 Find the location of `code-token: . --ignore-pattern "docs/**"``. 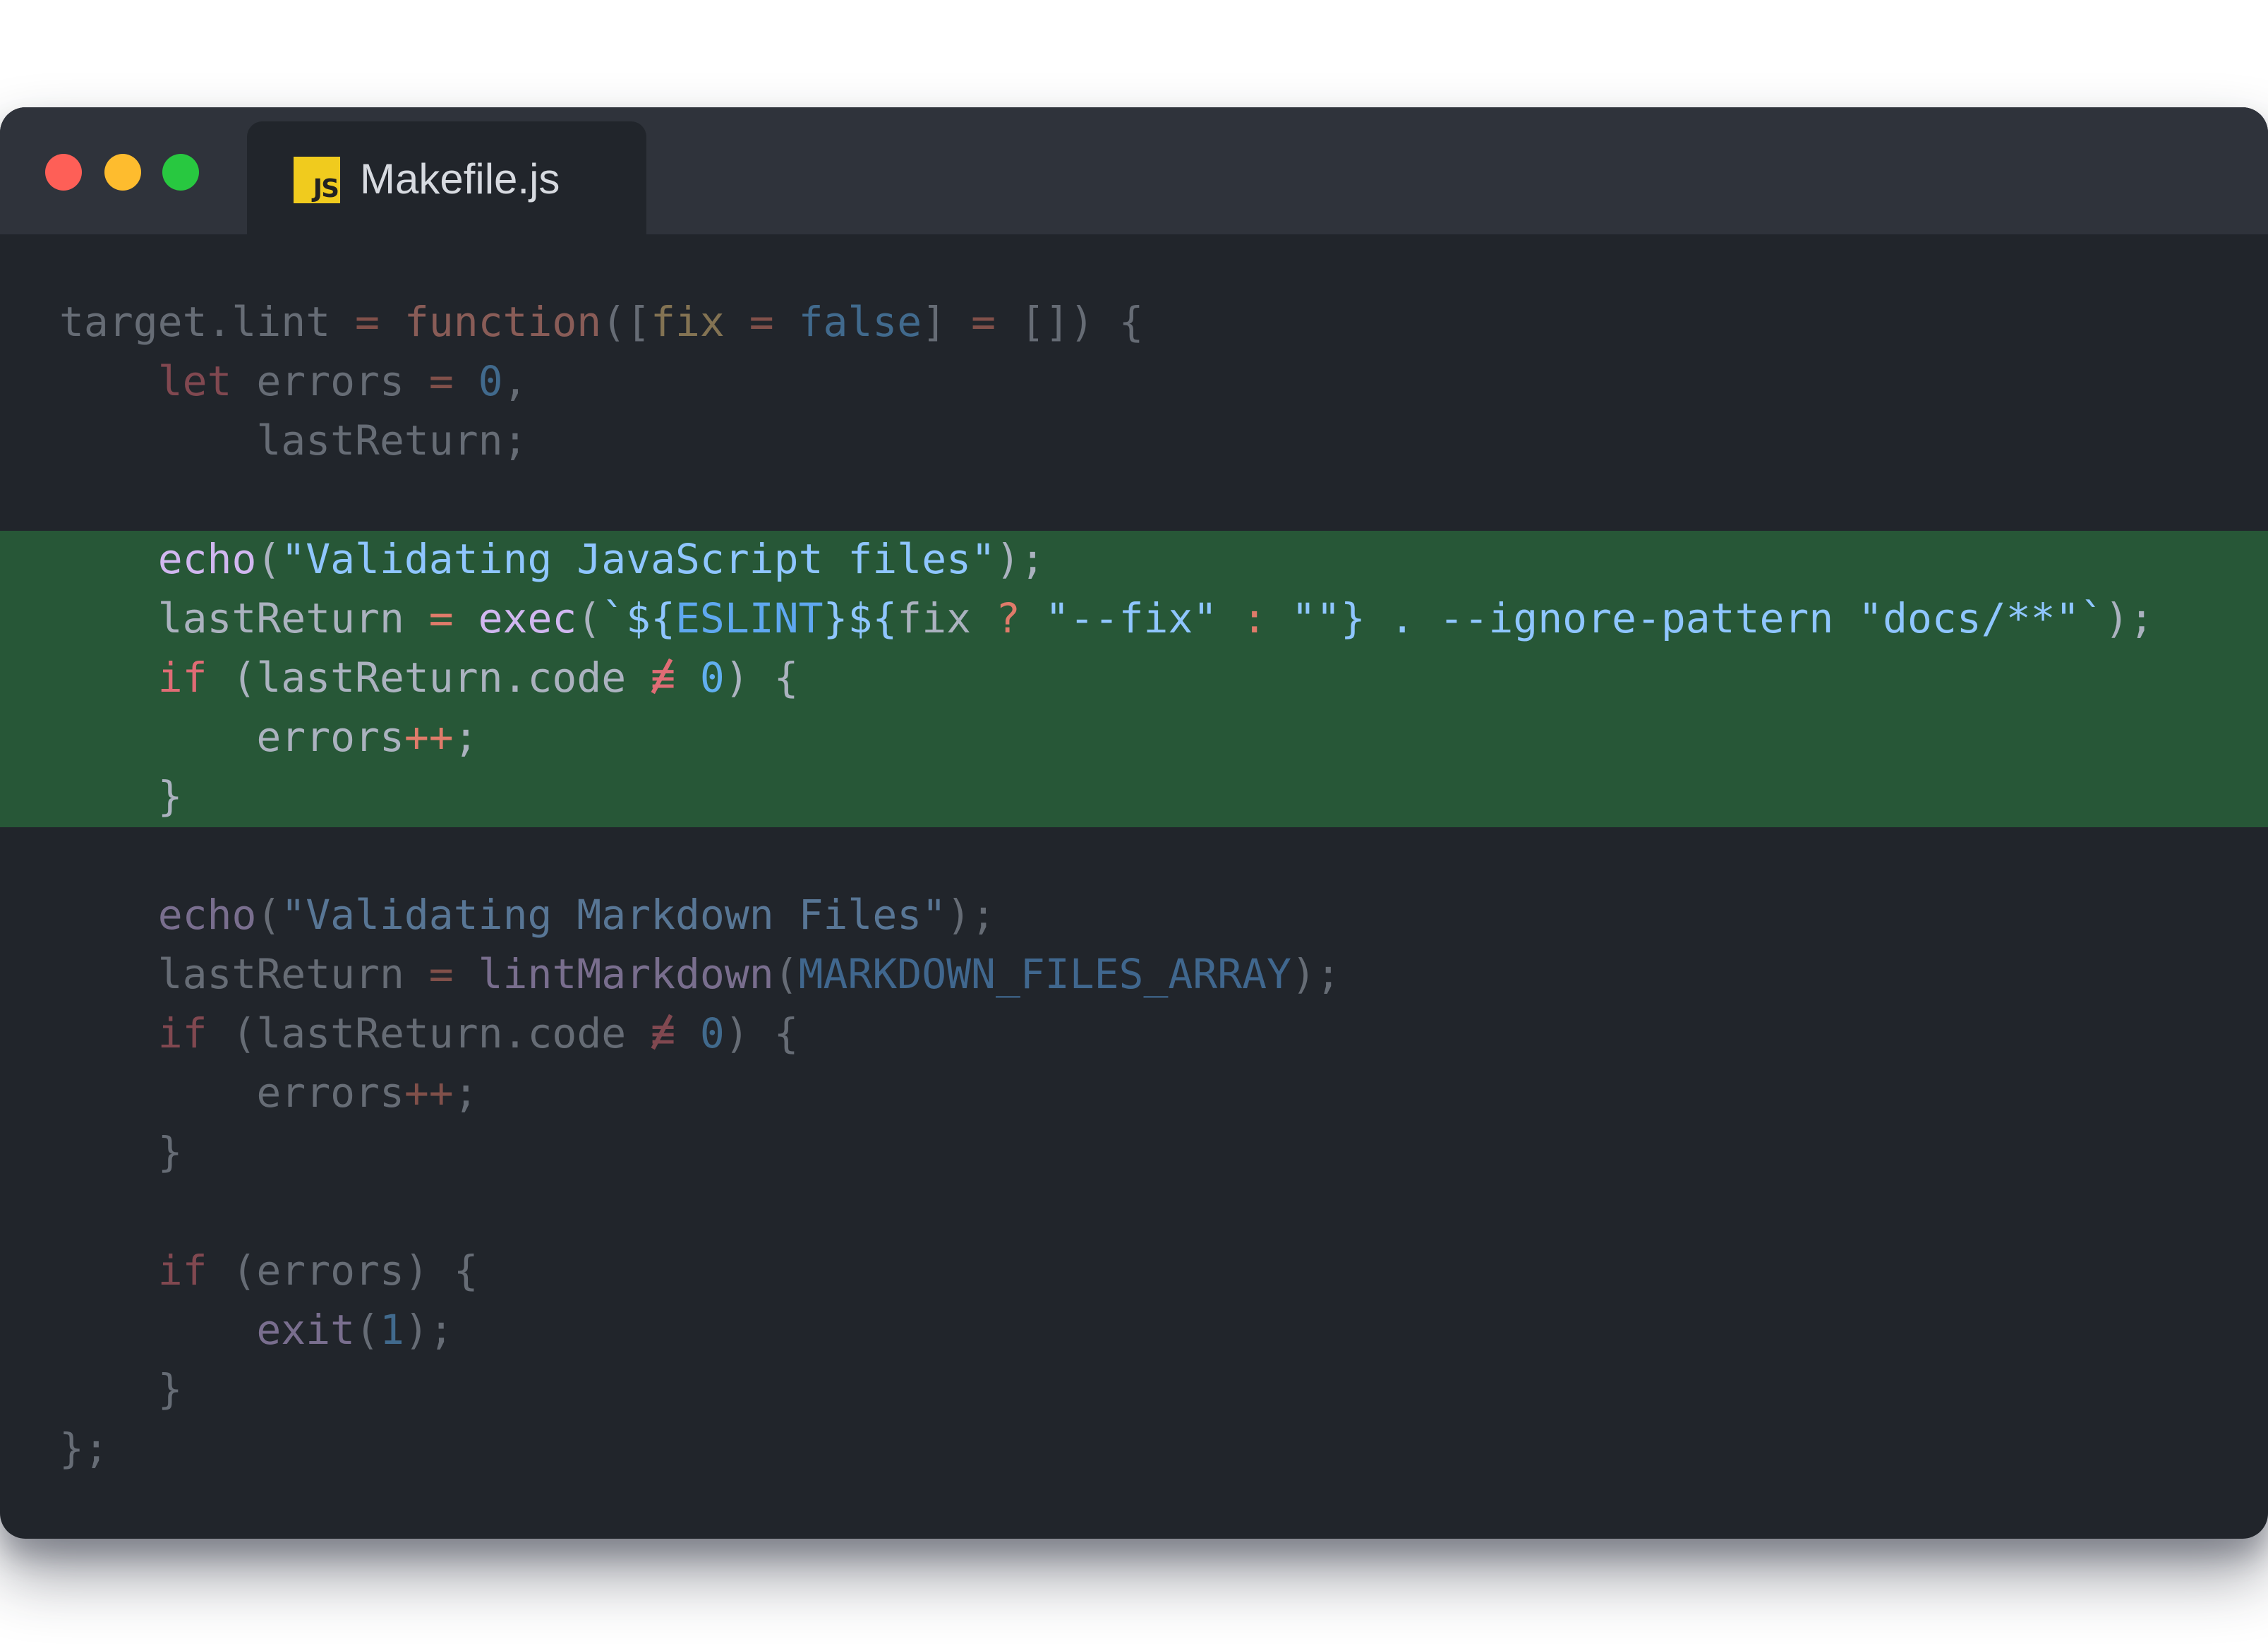

code-token: . --ignore-pattern "docs/**"` is located at coordinates (1735, 618).